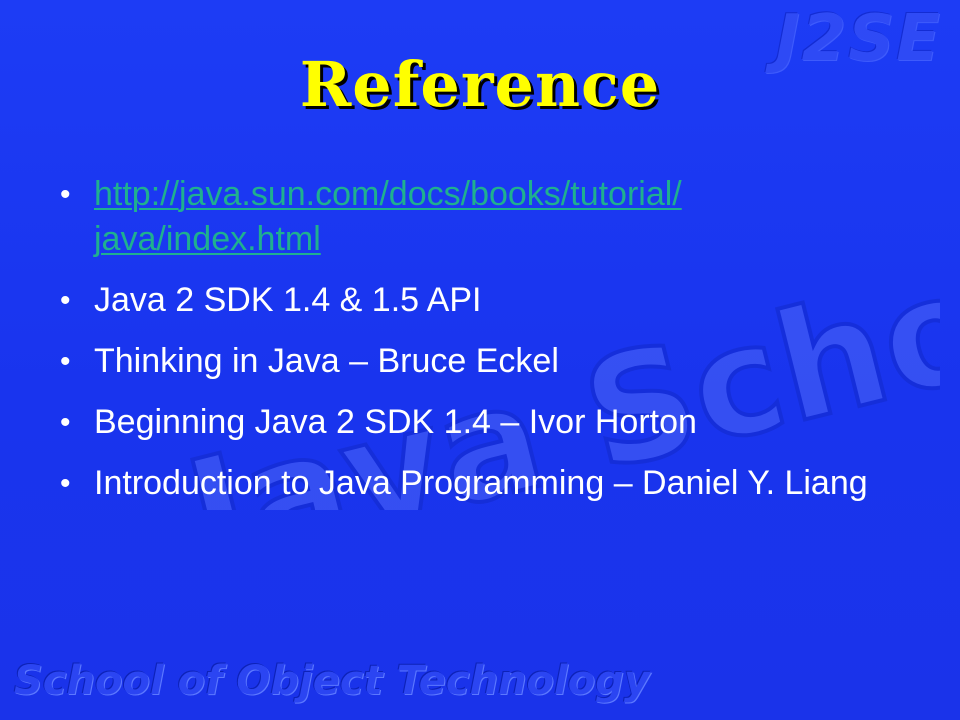 The height and width of the screenshot is (720, 960). What do you see at coordinates (207, 239) in the screenshot?
I see `java-tutorial-link-line-2: java/index.html` at bounding box center [207, 239].